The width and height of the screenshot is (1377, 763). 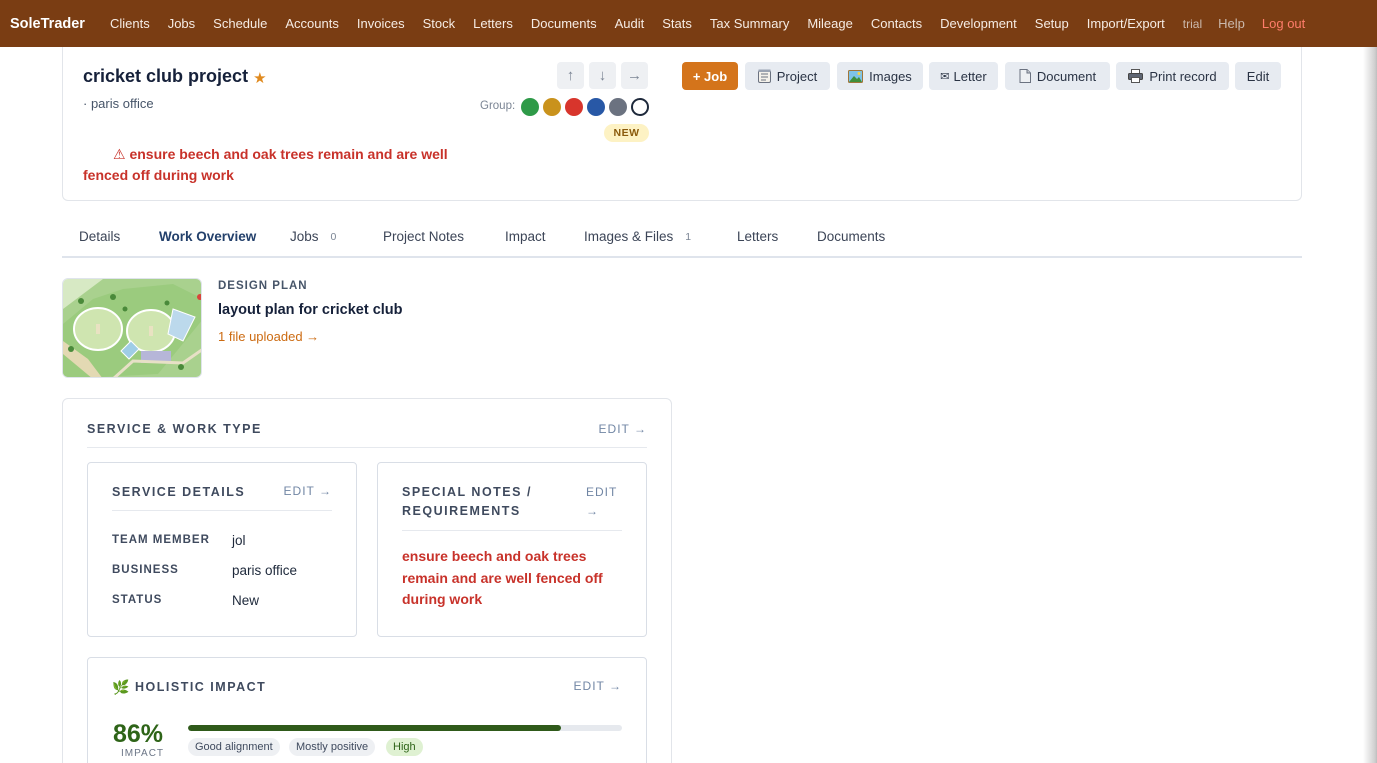 I want to click on document-icon, so click(x=1025, y=76).